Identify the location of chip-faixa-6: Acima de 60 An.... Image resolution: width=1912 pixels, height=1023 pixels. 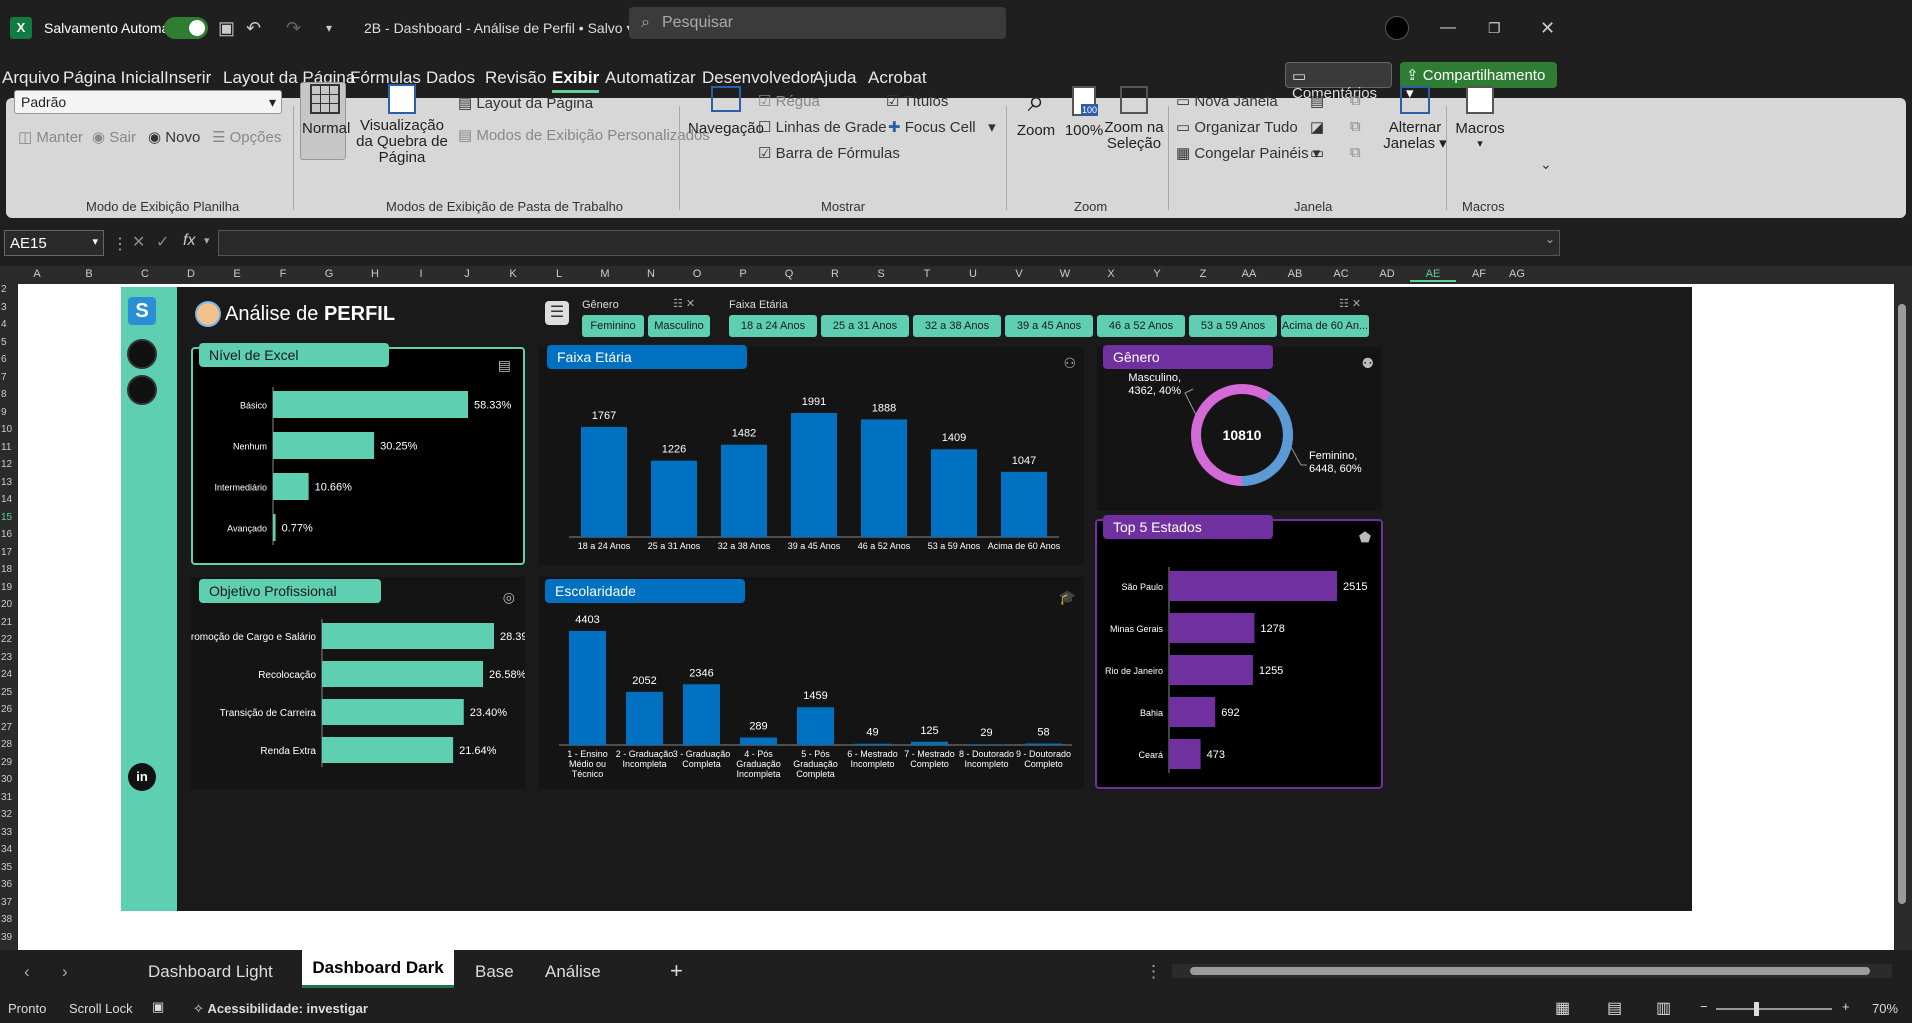
(1325, 326).